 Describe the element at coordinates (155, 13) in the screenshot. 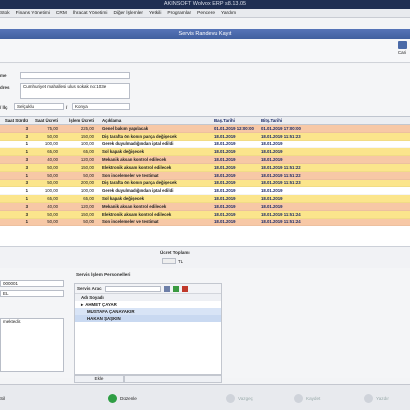

I see `menu-yetkili: Yetkili` at that location.